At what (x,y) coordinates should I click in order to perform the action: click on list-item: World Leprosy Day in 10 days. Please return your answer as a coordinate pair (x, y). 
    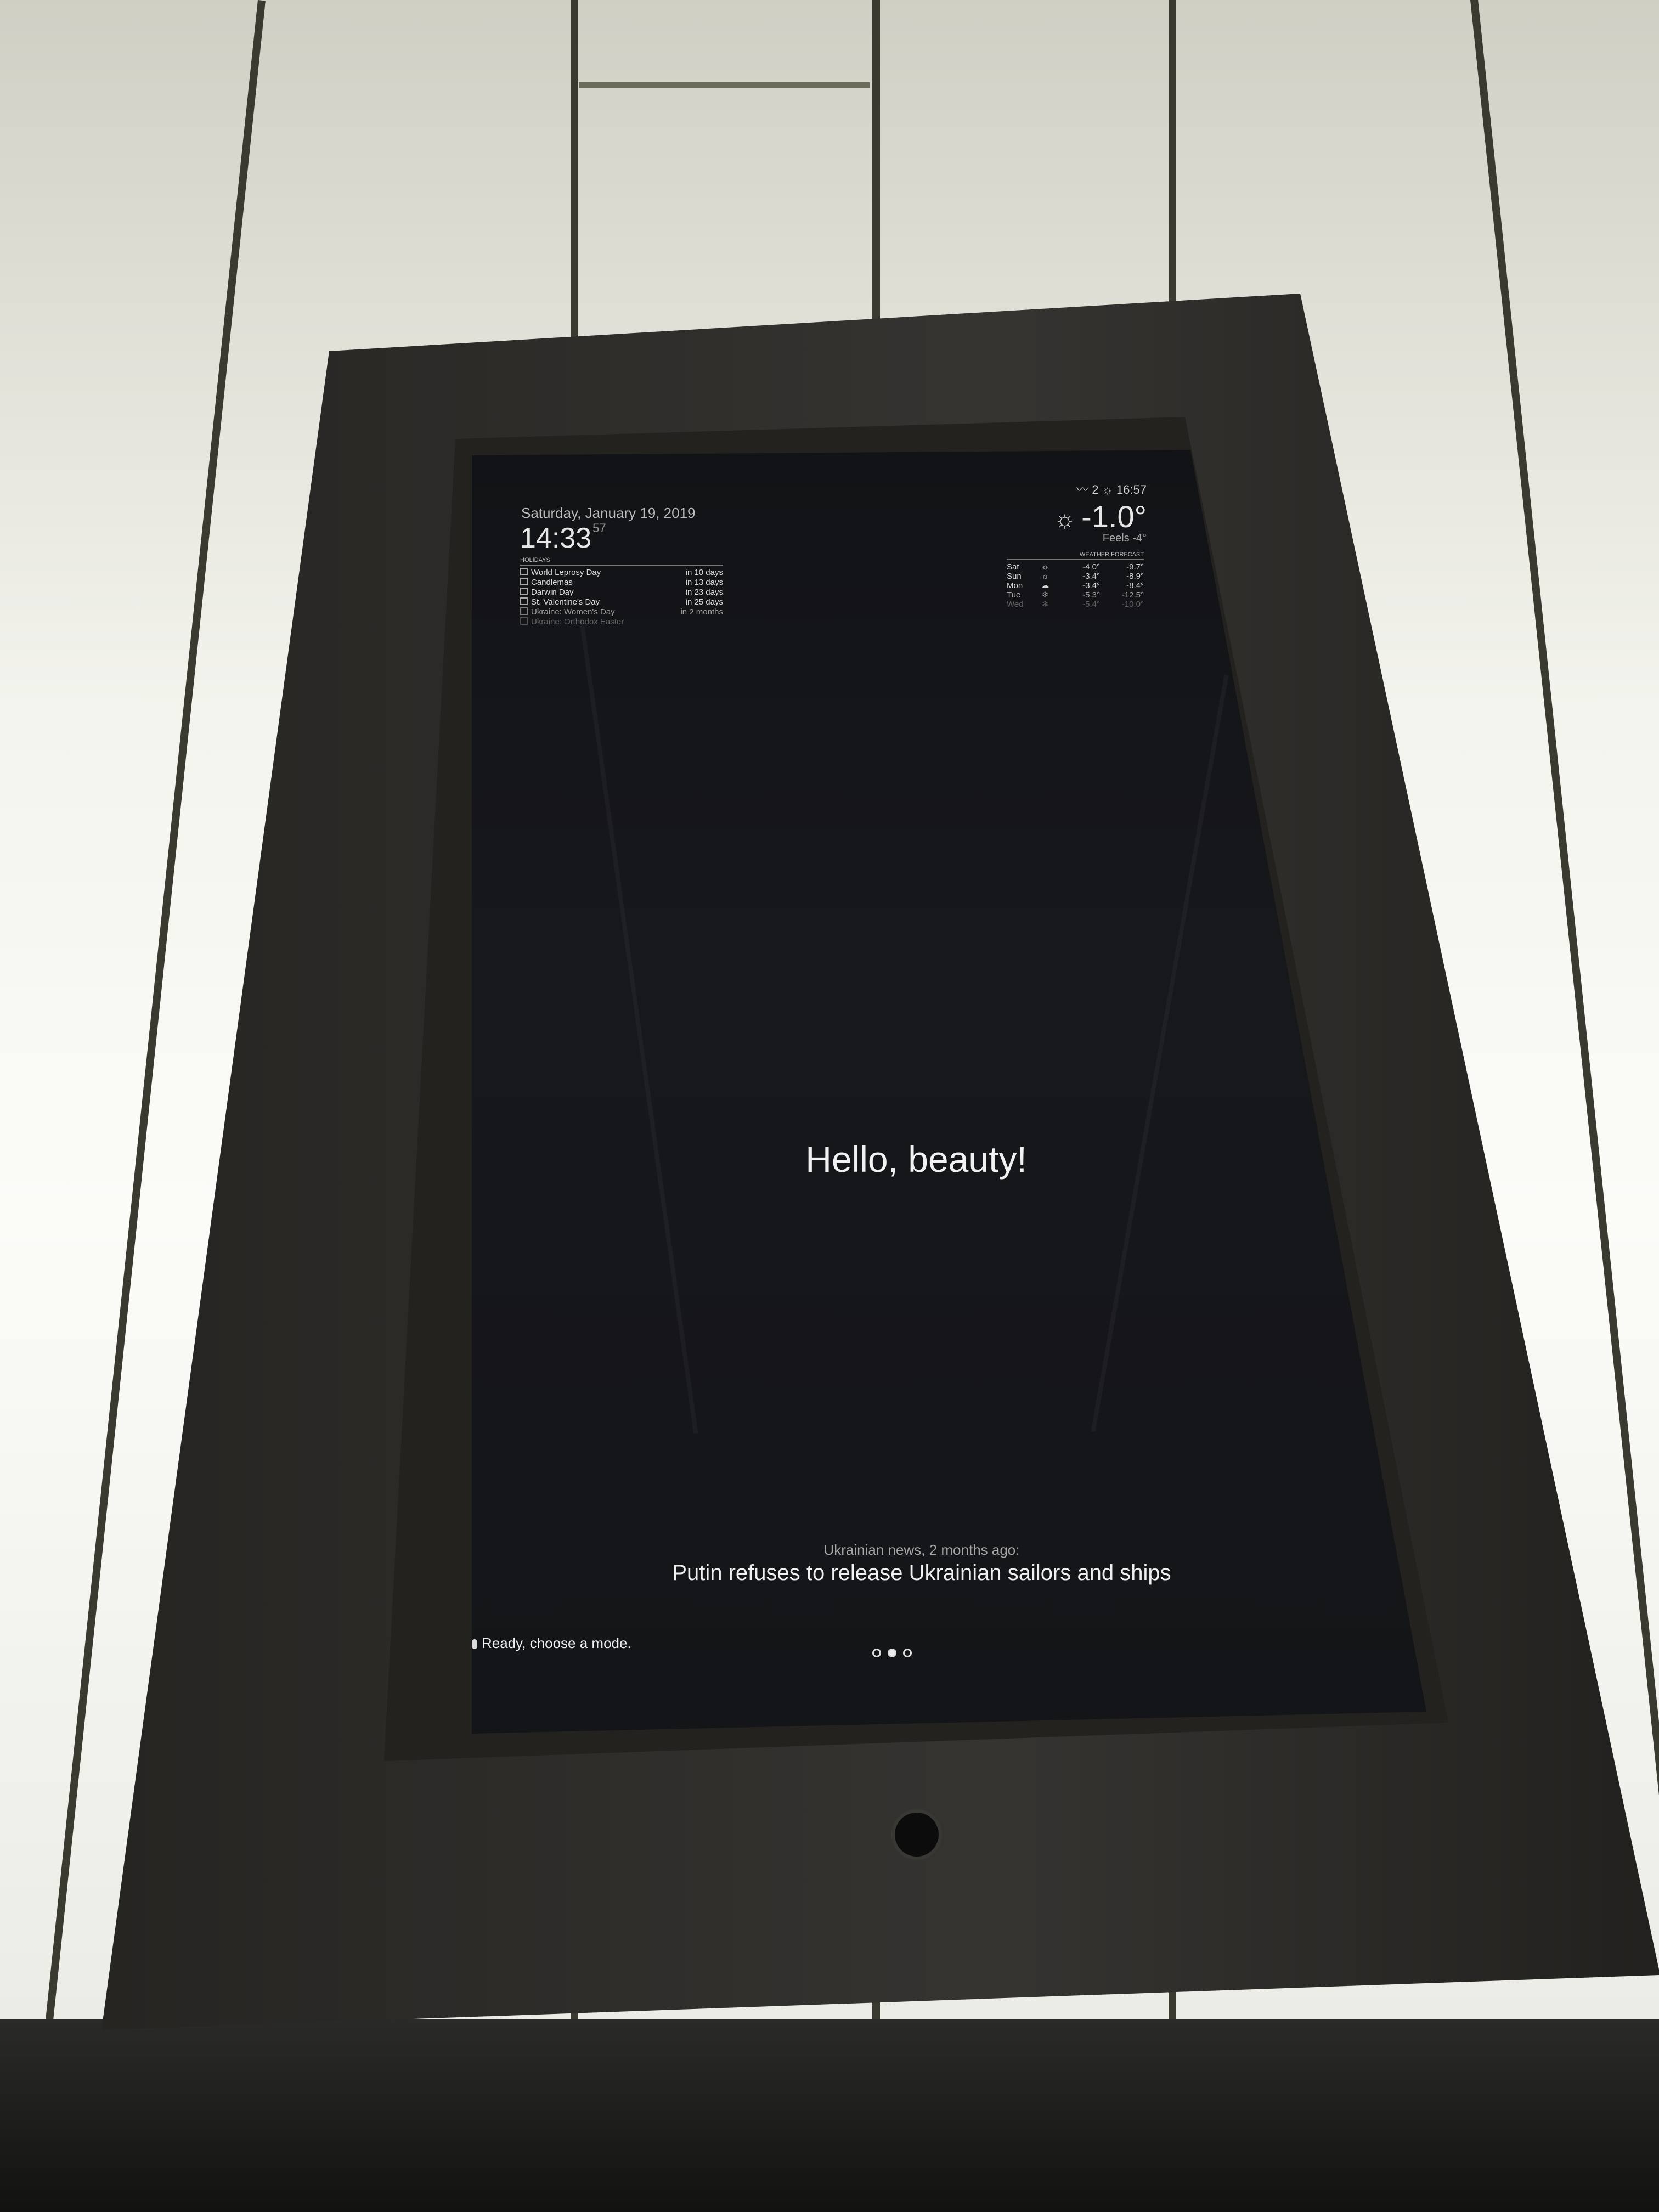
    Looking at the image, I should click on (622, 573).